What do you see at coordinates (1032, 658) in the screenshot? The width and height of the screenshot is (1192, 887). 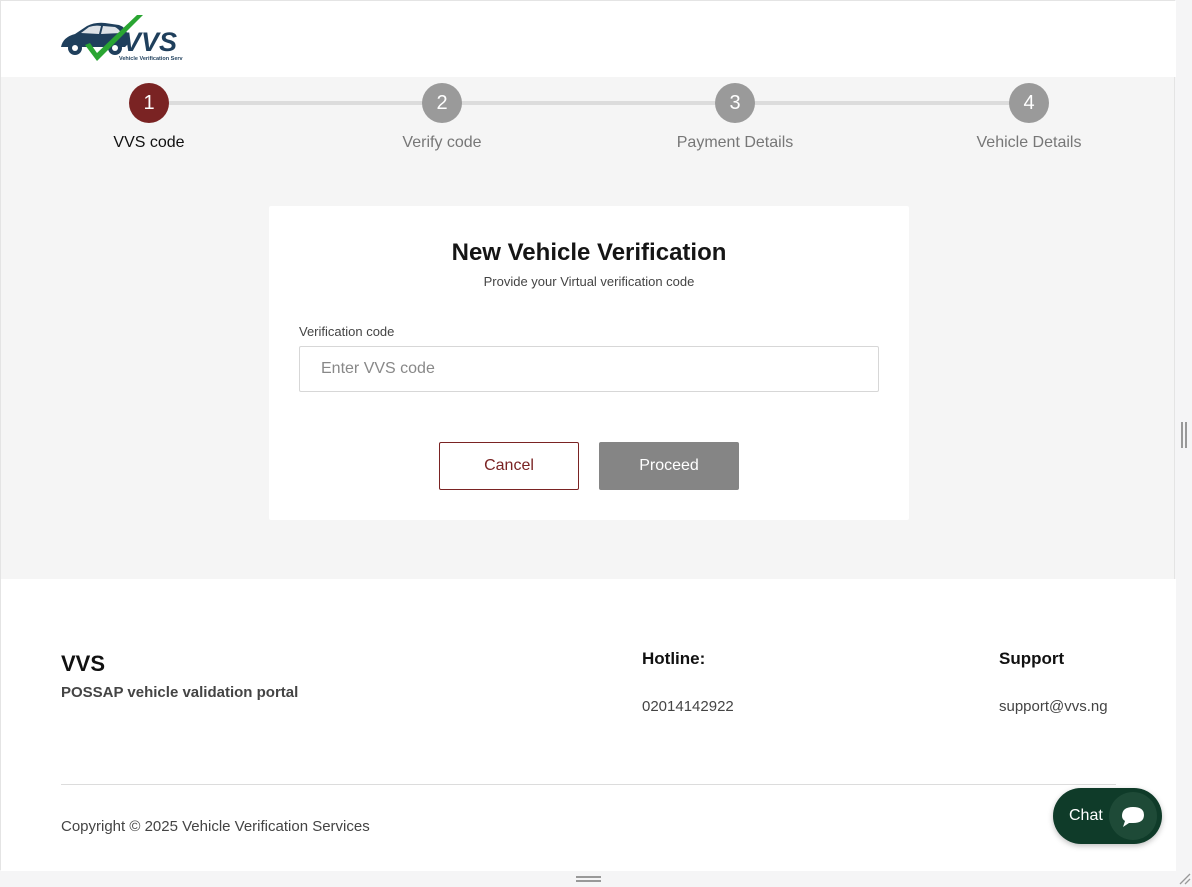 I see `support-heading: Support` at bounding box center [1032, 658].